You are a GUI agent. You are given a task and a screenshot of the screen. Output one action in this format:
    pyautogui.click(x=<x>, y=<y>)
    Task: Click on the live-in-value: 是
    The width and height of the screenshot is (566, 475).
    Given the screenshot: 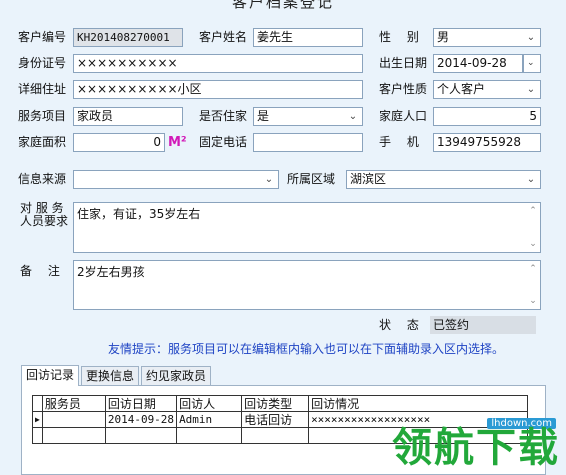 What is the action you would take?
    pyautogui.click(x=263, y=116)
    